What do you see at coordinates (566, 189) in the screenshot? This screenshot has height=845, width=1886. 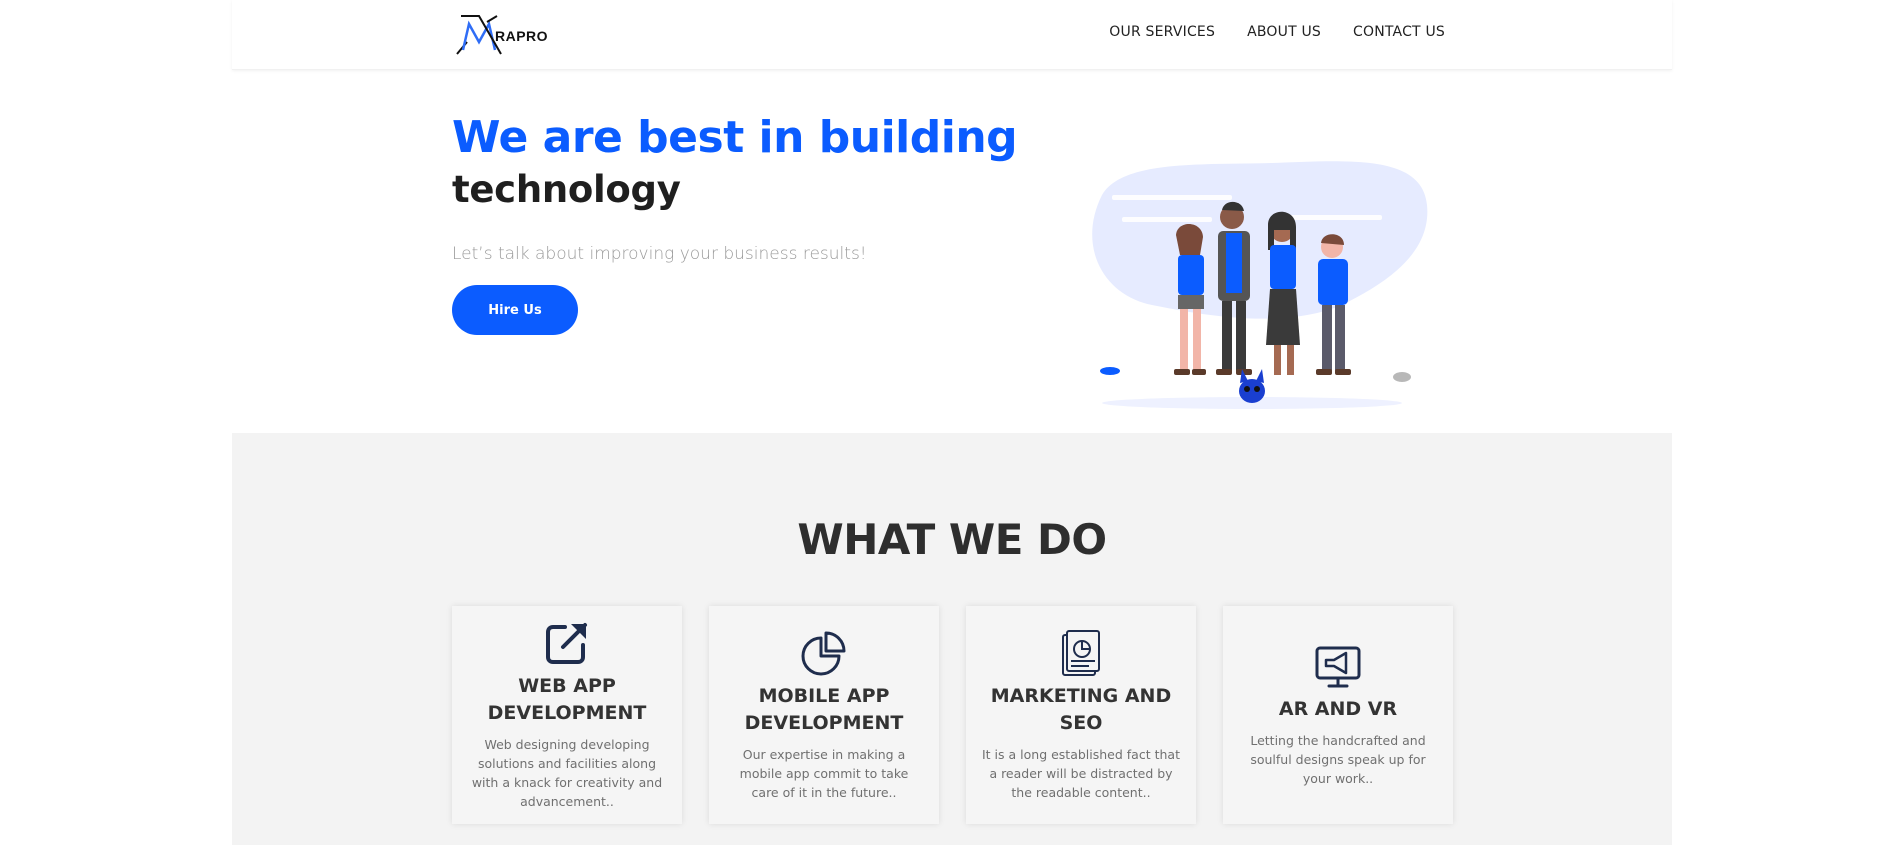 I see `hero-title-line2: technology` at bounding box center [566, 189].